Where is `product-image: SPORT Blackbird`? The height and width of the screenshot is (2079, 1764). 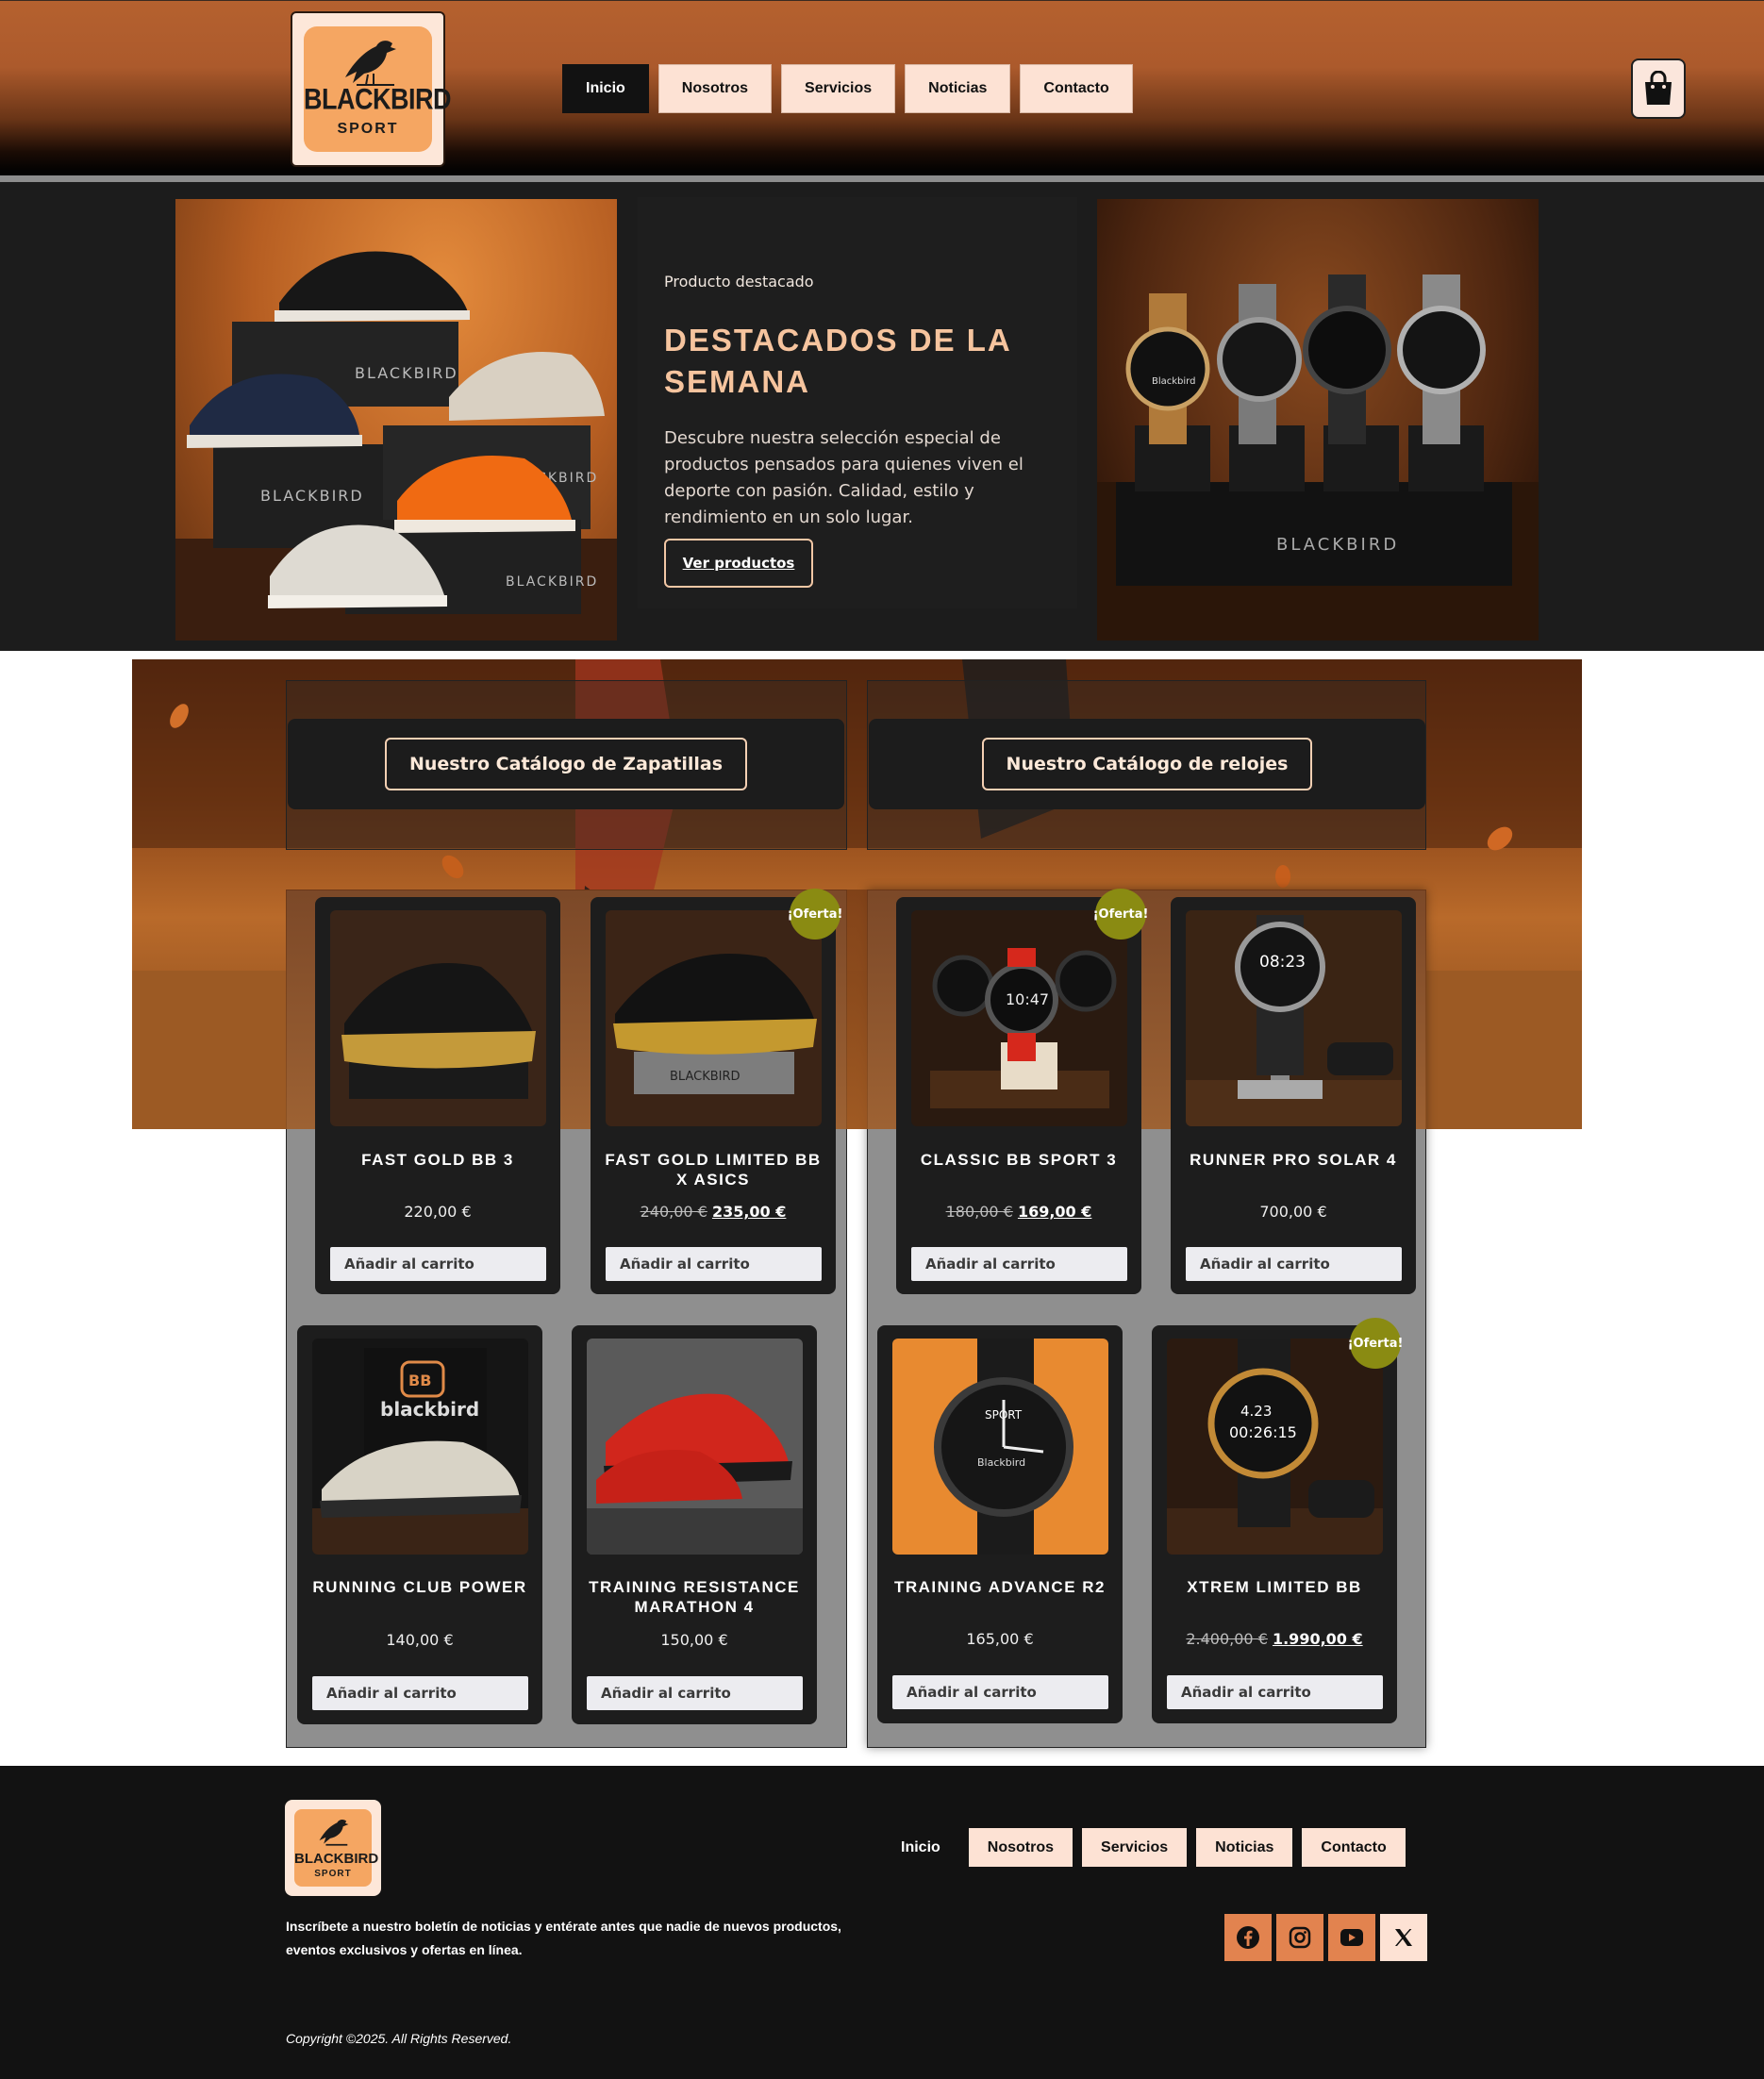
product-image: SPORT Blackbird is located at coordinates (1000, 1447).